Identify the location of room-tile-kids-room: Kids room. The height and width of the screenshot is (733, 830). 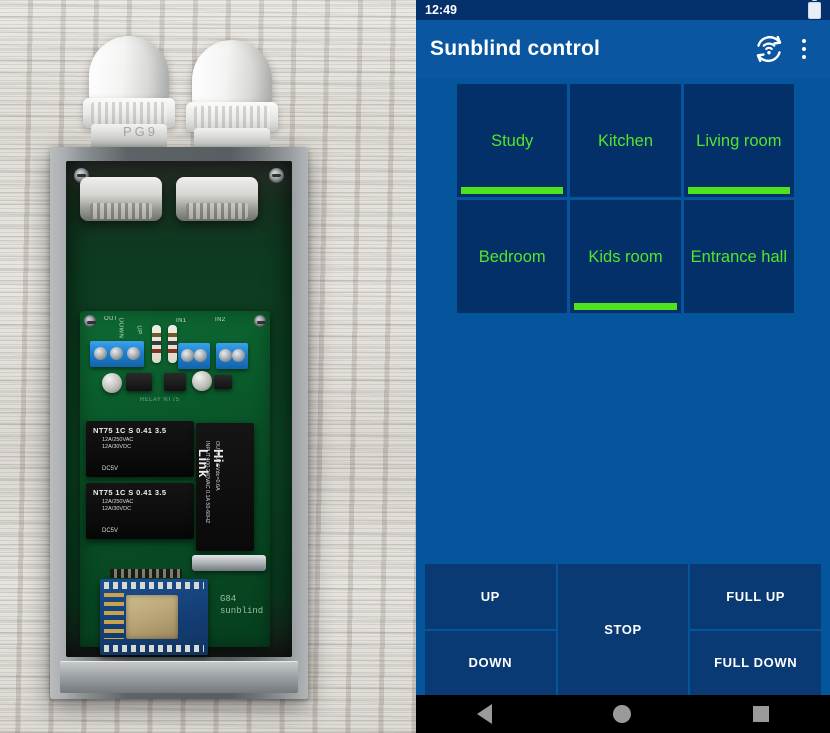
(625, 256).